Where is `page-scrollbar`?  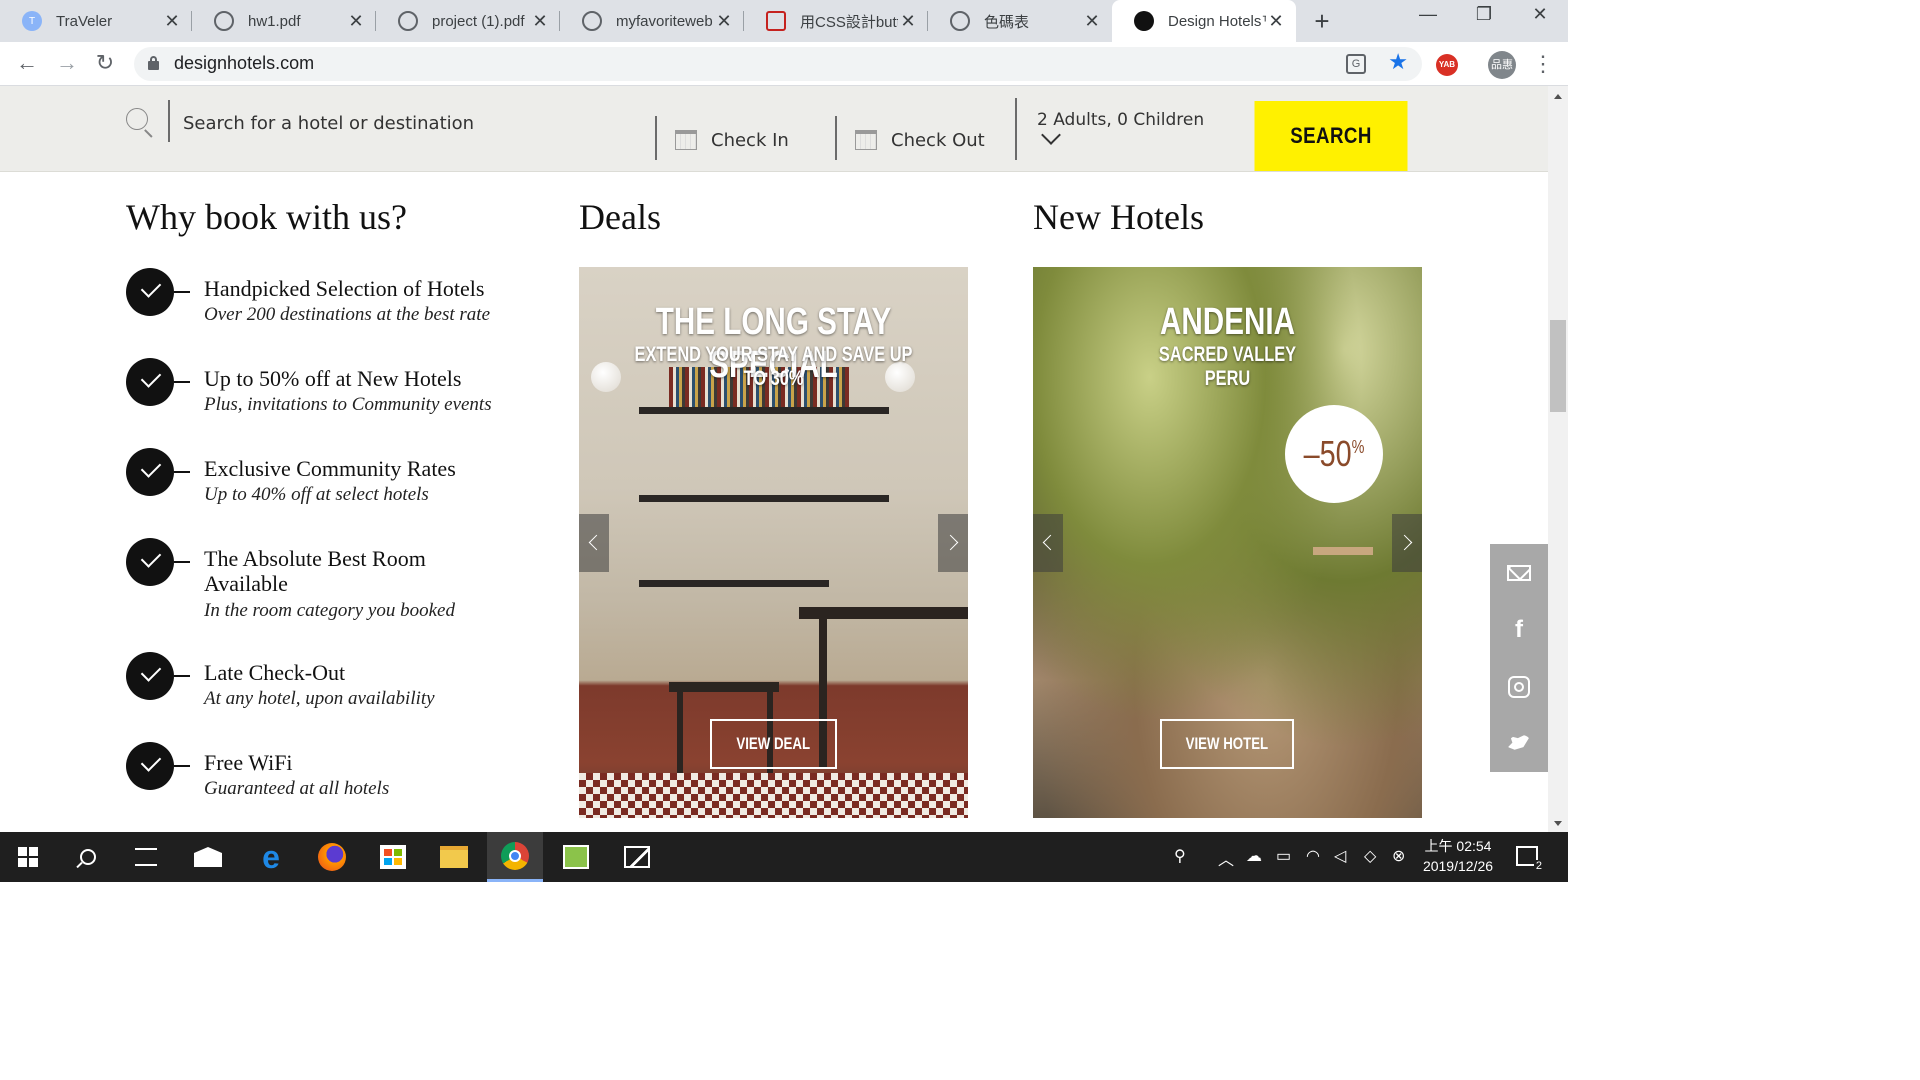
page-scrollbar is located at coordinates (1558, 459).